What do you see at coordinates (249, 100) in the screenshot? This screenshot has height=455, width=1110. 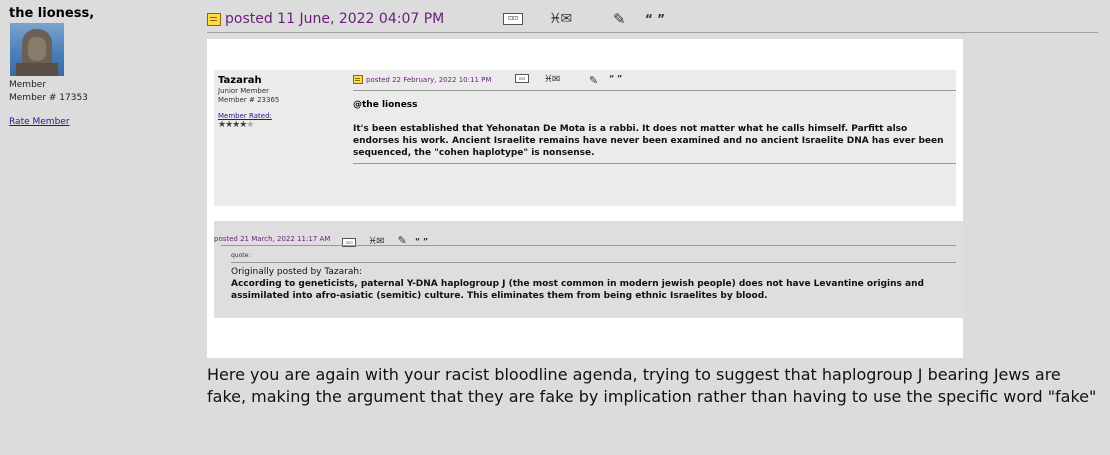 I see `quoted-member-number: Member # 23365` at bounding box center [249, 100].